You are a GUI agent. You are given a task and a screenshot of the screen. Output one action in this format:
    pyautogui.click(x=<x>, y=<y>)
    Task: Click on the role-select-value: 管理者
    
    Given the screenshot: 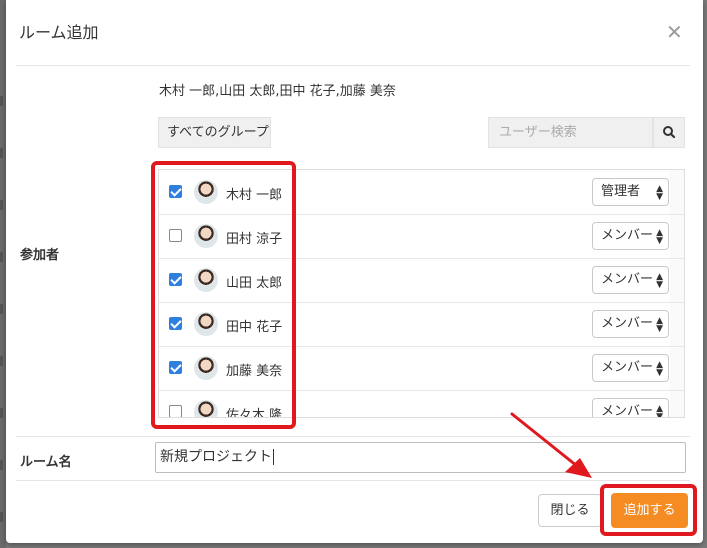 What is the action you would take?
    pyautogui.click(x=621, y=191)
    